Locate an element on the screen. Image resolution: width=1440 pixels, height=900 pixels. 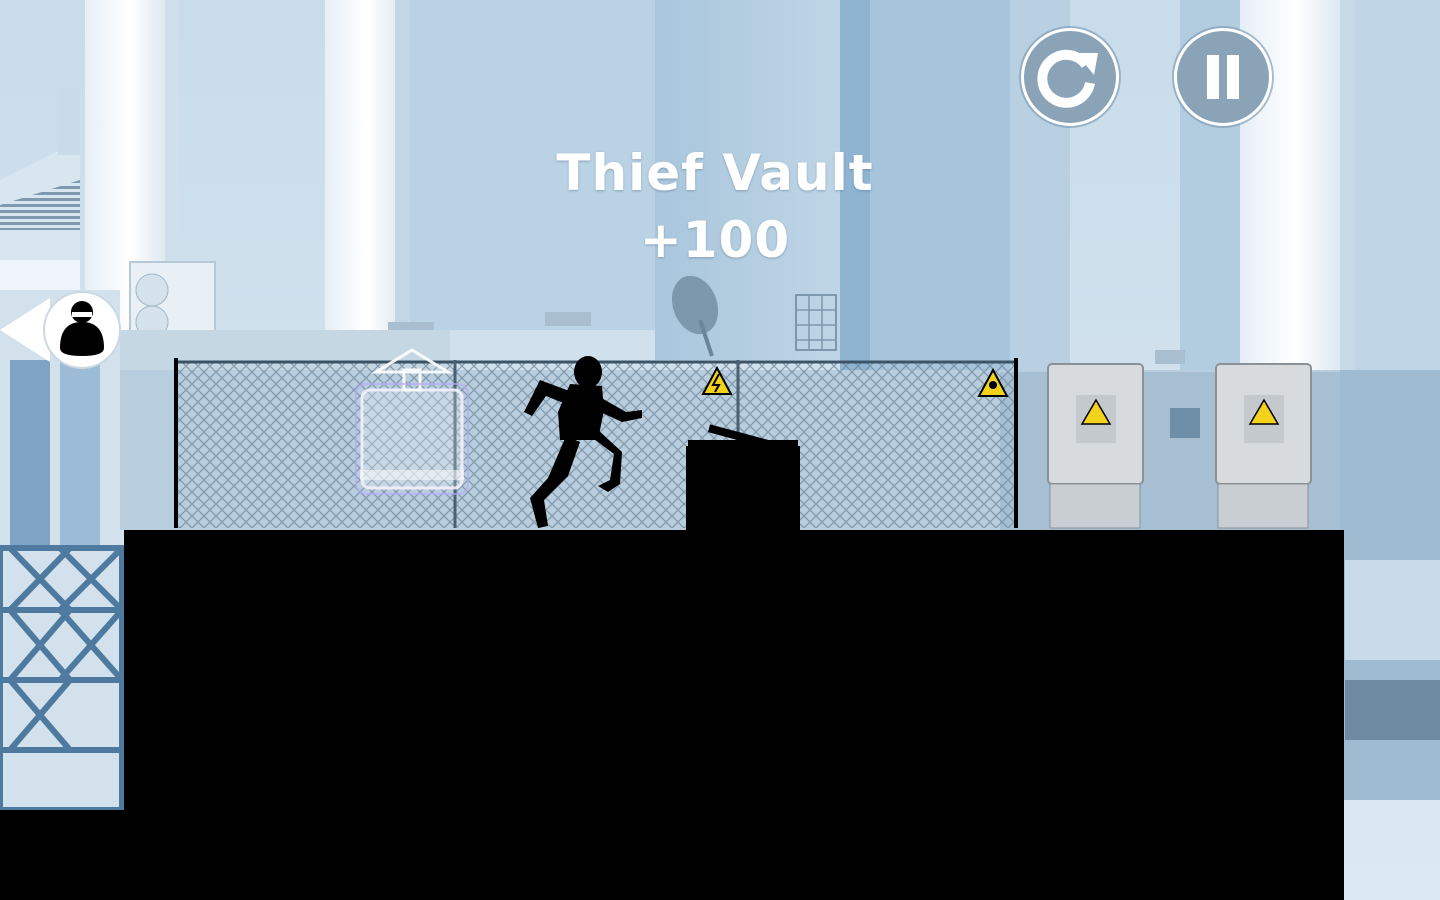
hunter-indicator is located at coordinates (60, 330).